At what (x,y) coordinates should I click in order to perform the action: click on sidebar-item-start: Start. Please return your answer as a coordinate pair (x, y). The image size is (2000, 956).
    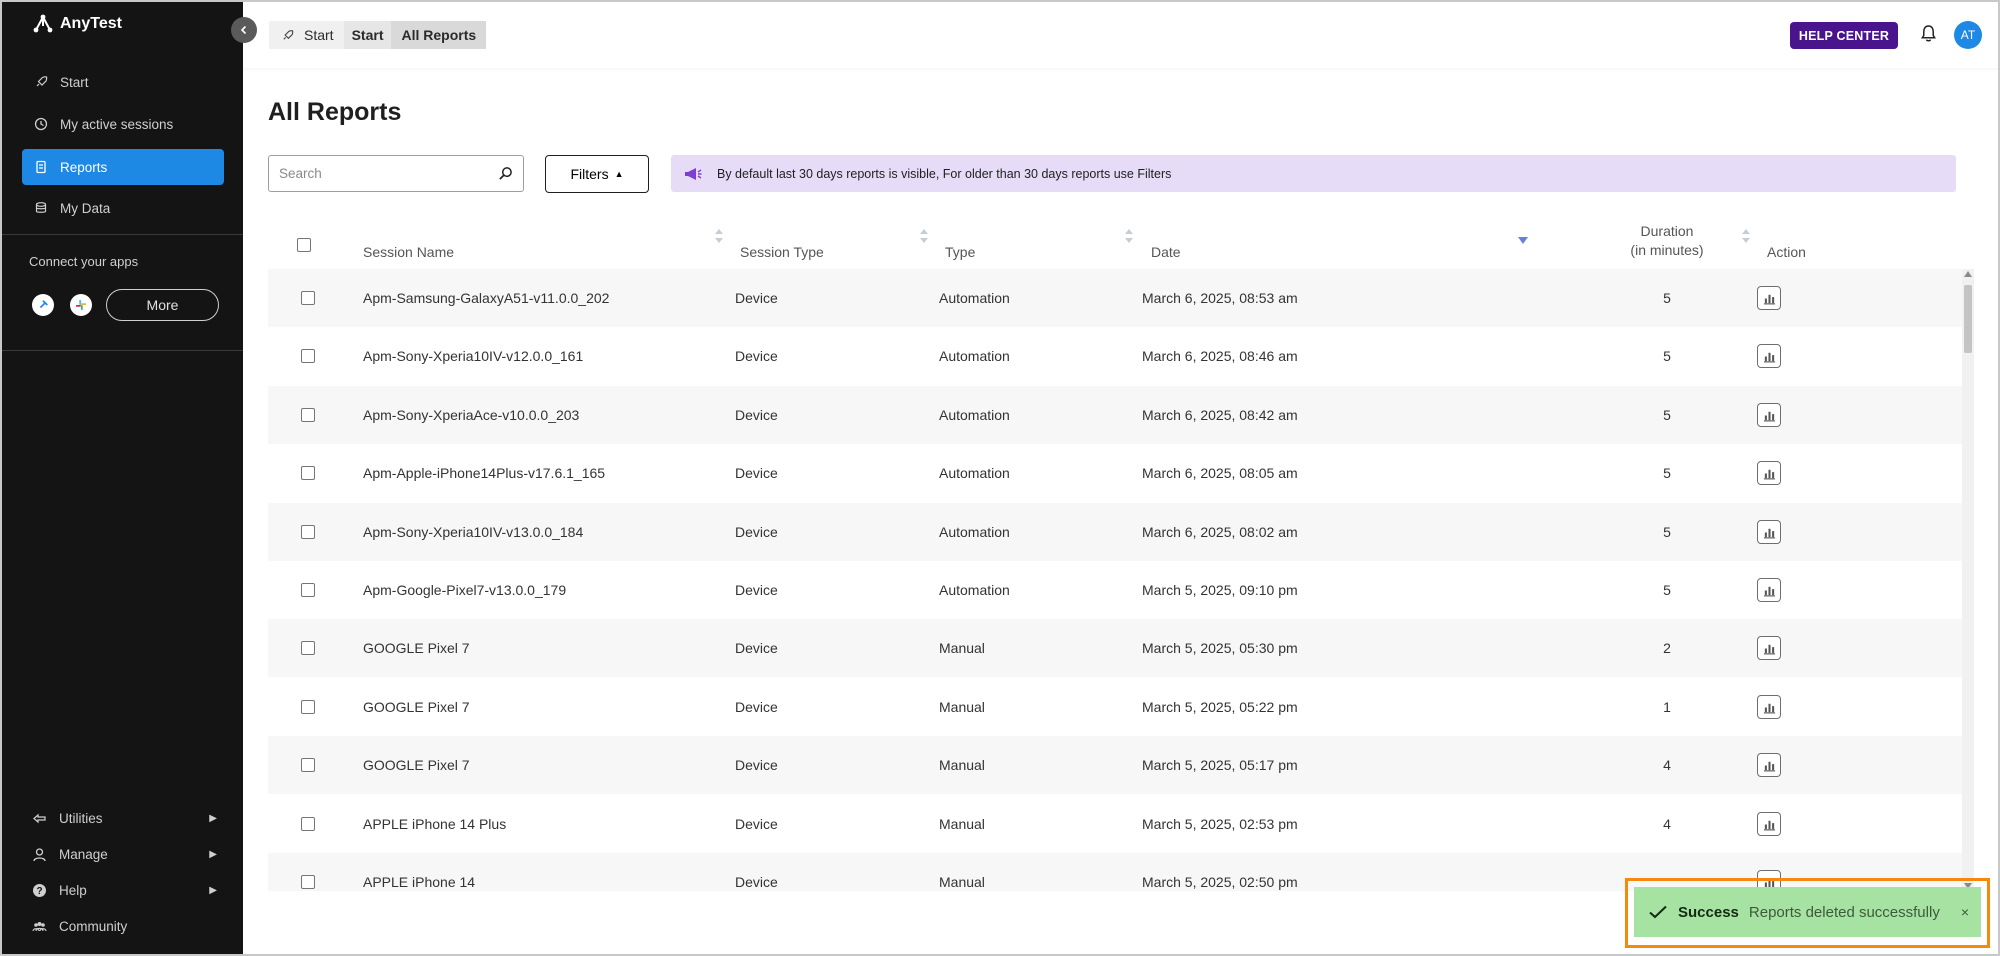
    Looking at the image, I should click on (123, 82).